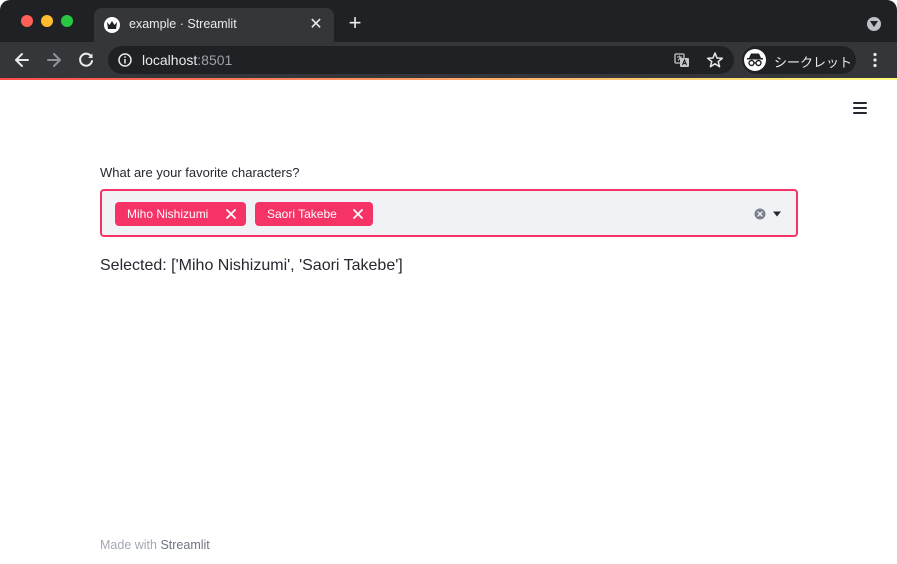 The height and width of the screenshot is (564, 897). I want to click on browser-toolbar: localhost:8501 シークレット, so click(448, 60).